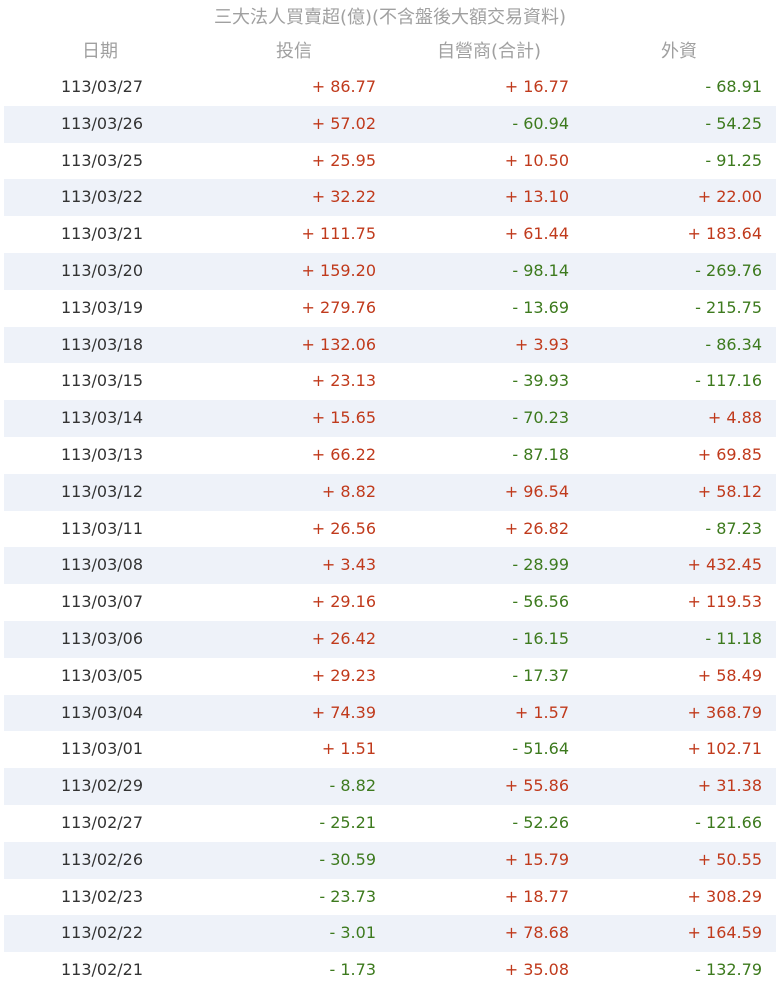 The height and width of the screenshot is (989, 780). I want to click on row-investment-trust: + 32.22, so click(343, 197).